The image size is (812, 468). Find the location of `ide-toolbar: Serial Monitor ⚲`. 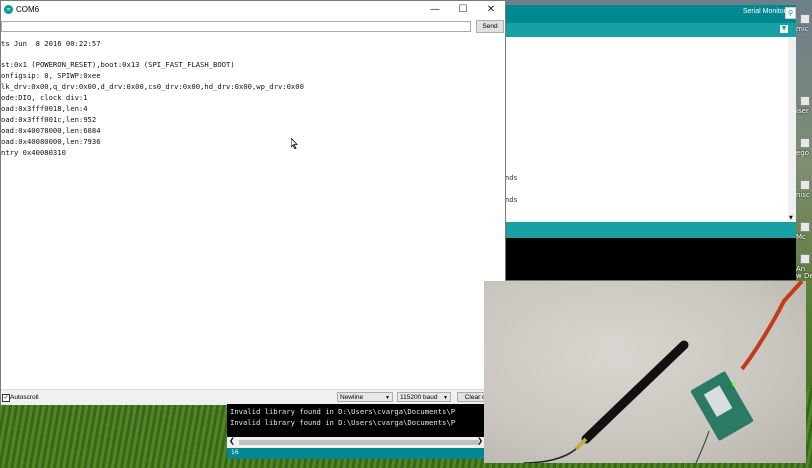

ide-toolbar: Serial Monitor ⚲ is located at coordinates (650, 14).